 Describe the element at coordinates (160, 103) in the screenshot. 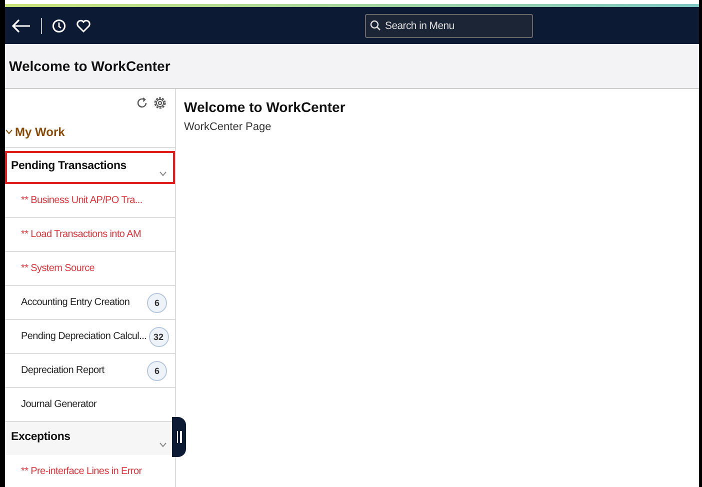

I see `settings-icon` at that location.